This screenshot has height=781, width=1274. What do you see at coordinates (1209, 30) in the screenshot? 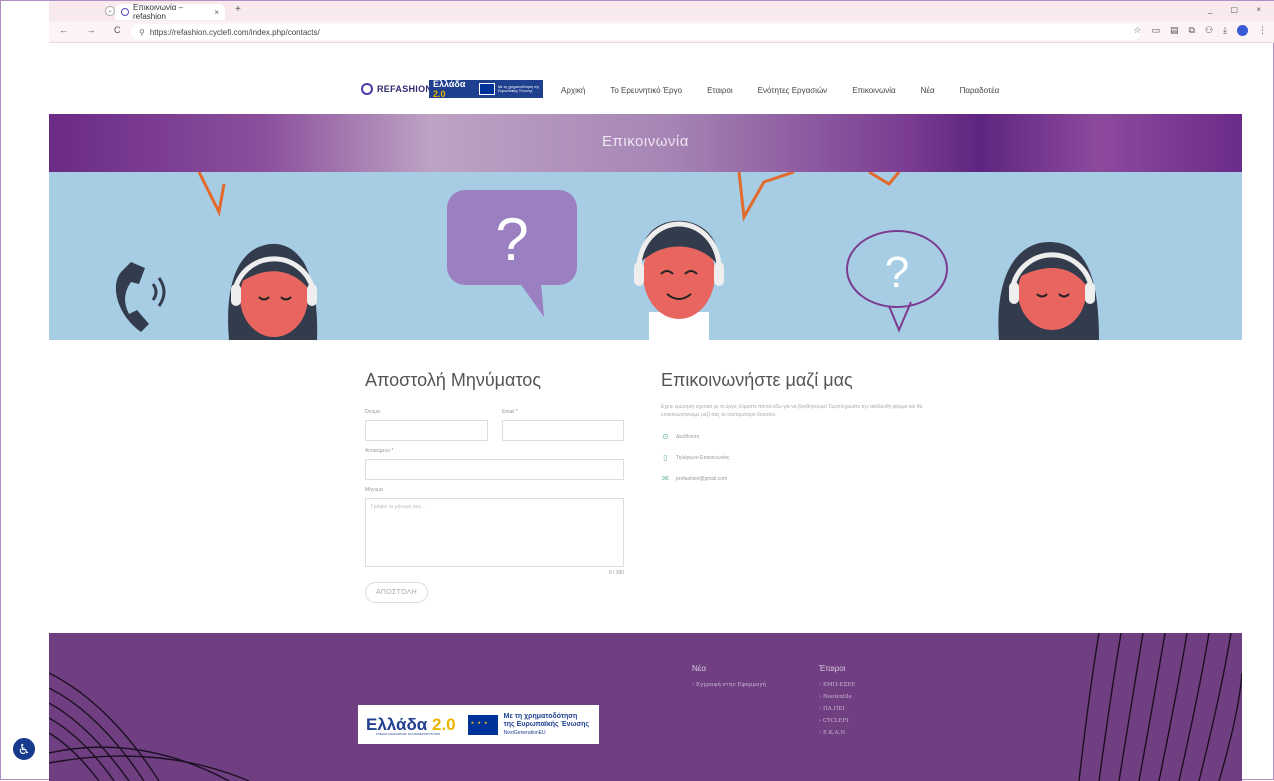
I see `profile-icon: ⚇` at bounding box center [1209, 30].